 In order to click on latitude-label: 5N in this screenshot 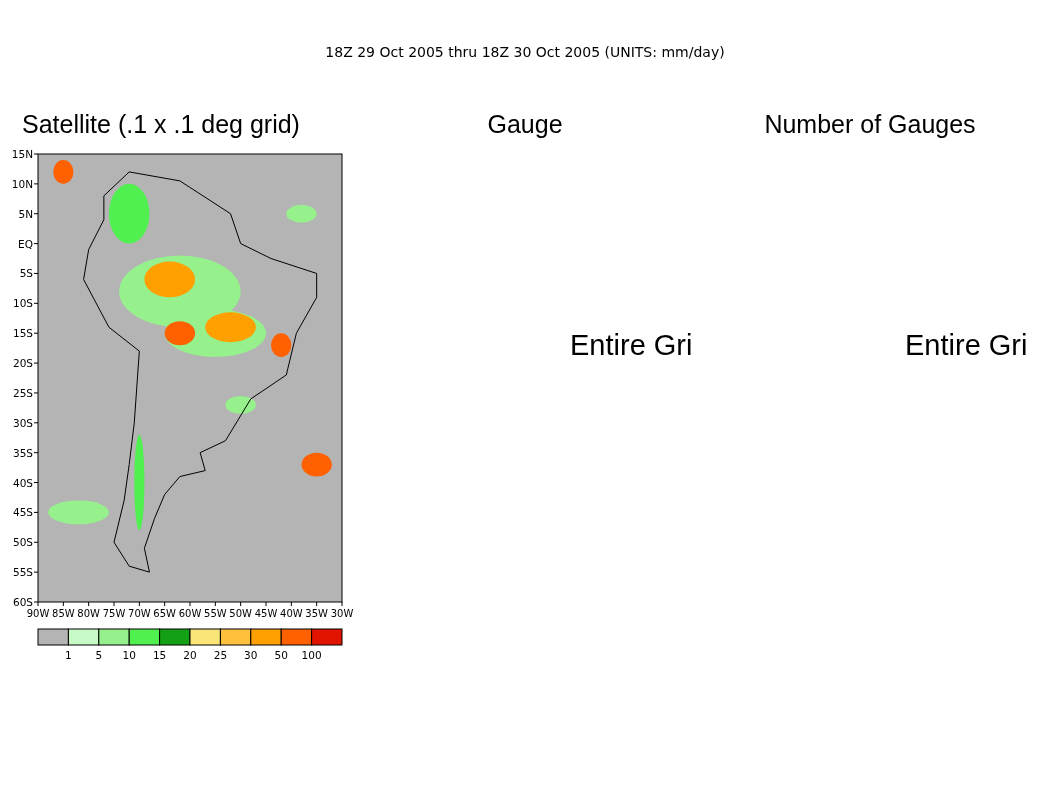, I will do `click(25, 213)`.